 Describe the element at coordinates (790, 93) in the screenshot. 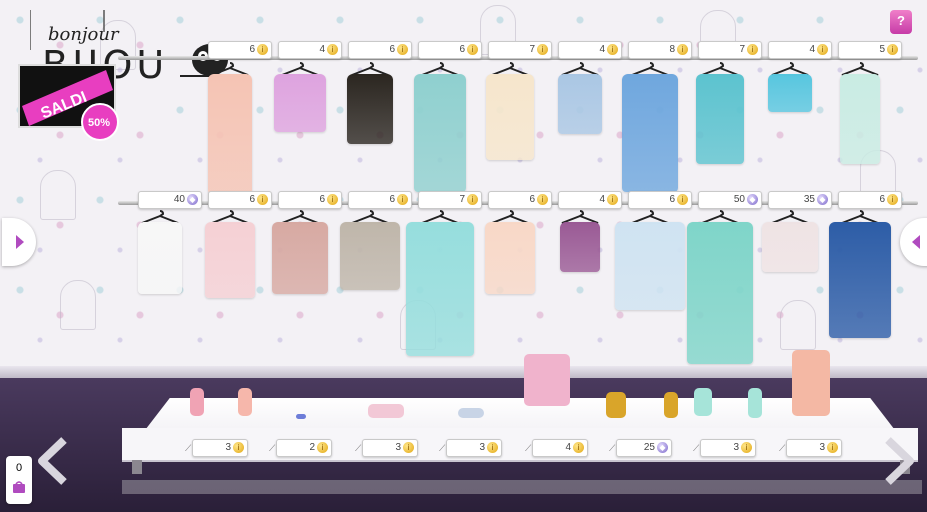

I see `clothing-aqua-bandeau-top` at that location.